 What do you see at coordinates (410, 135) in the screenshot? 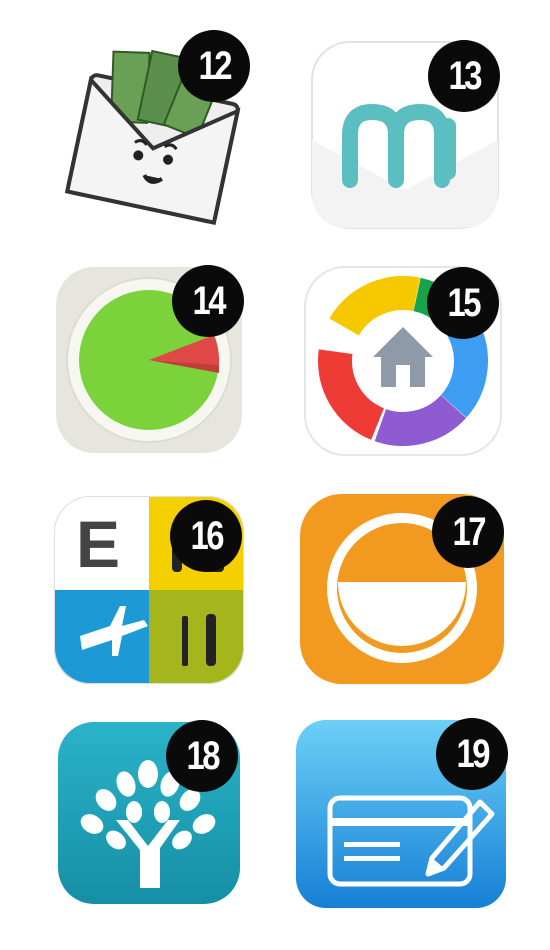
I see `app-tile-13: 13` at bounding box center [410, 135].